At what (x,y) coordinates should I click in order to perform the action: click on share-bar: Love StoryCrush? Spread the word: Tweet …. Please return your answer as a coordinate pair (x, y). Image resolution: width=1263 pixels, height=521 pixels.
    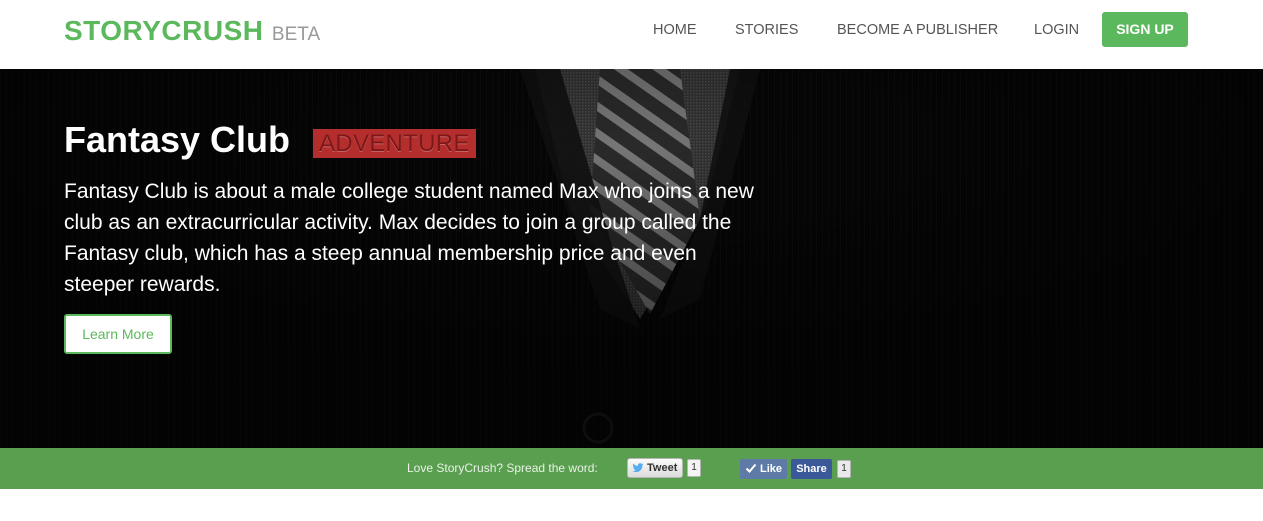
    Looking at the image, I should click on (631, 468).